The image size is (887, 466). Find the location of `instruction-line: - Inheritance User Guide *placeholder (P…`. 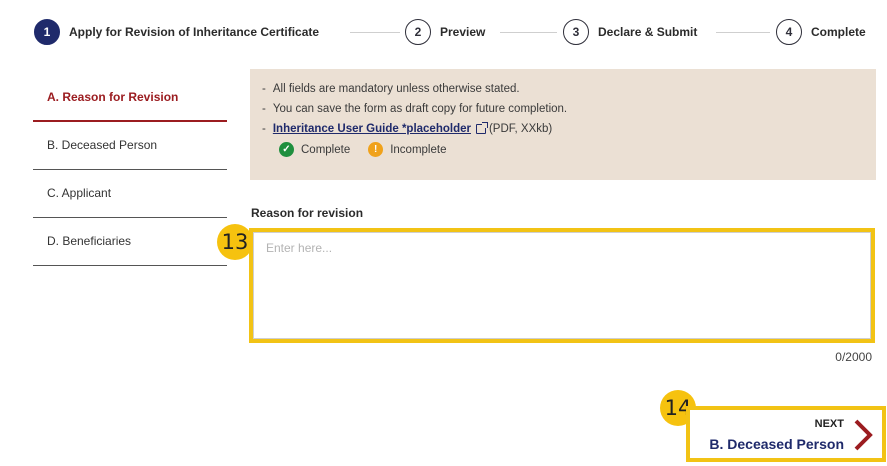

instruction-line: - Inheritance User Guide *placeholder (P… is located at coordinates (563, 129).